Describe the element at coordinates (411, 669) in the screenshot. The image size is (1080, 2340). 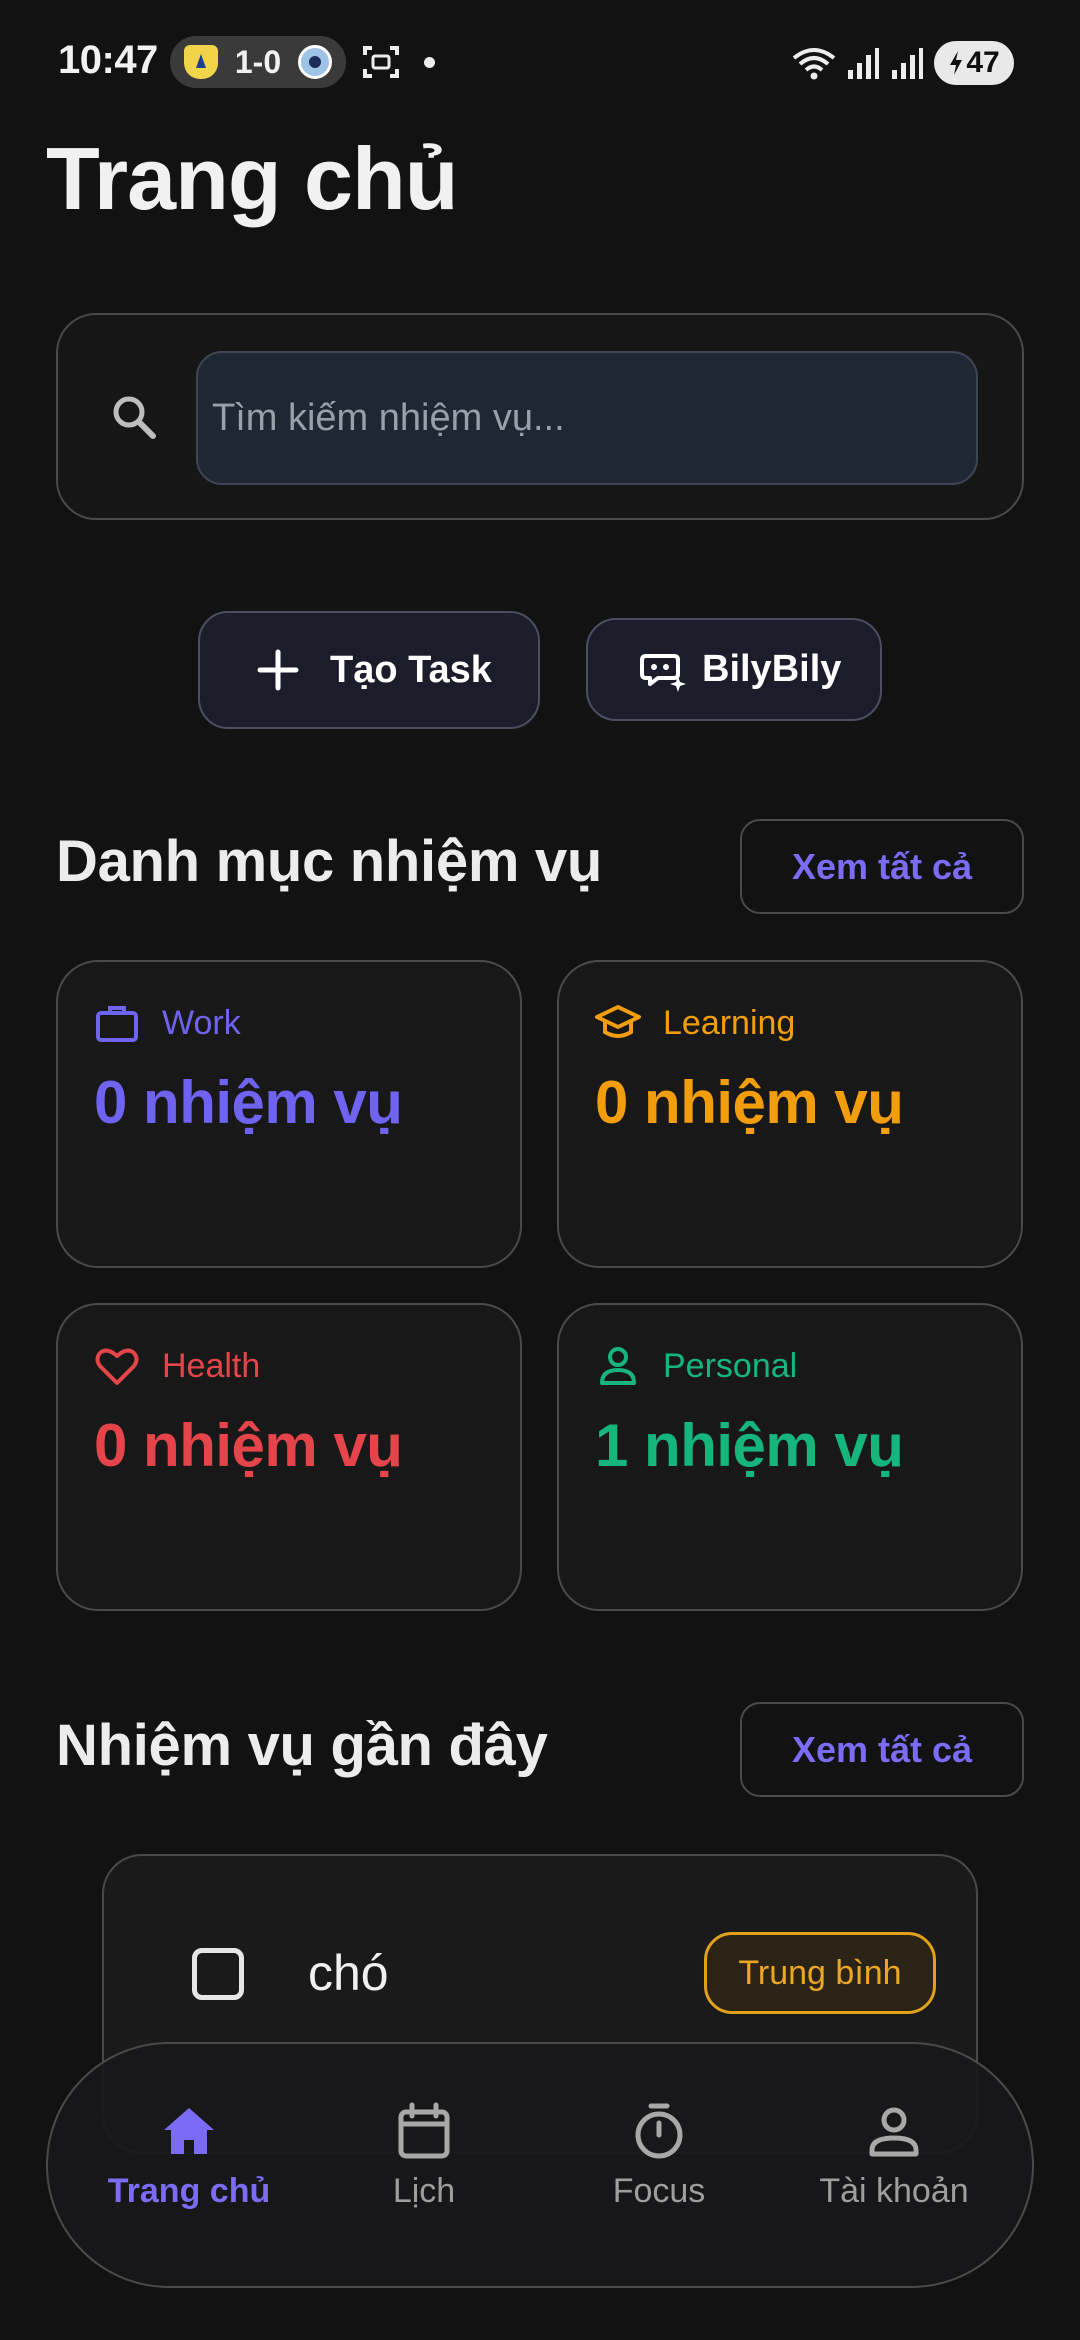
I see `create-task-label: Tạo Task` at that location.